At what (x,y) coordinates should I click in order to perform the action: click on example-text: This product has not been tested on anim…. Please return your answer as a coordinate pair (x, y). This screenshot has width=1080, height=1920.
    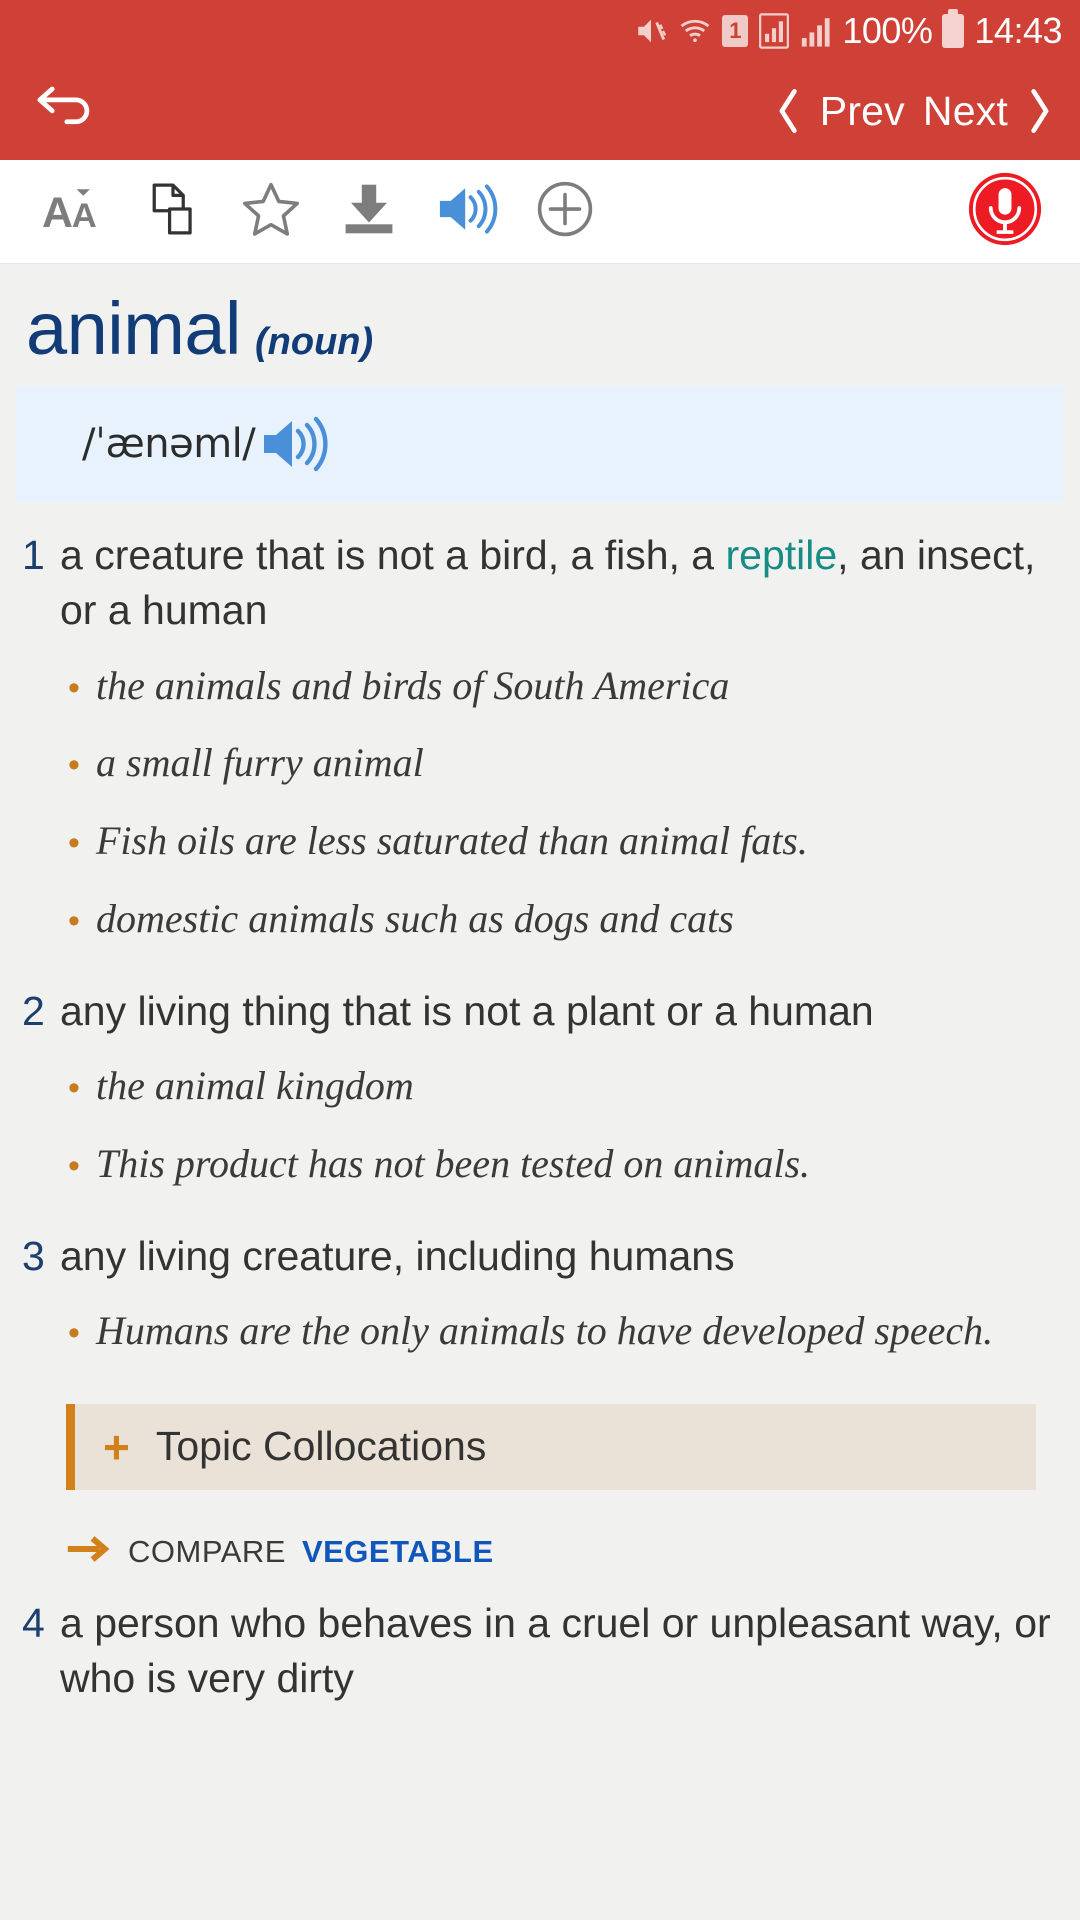
    Looking at the image, I should click on (453, 1164).